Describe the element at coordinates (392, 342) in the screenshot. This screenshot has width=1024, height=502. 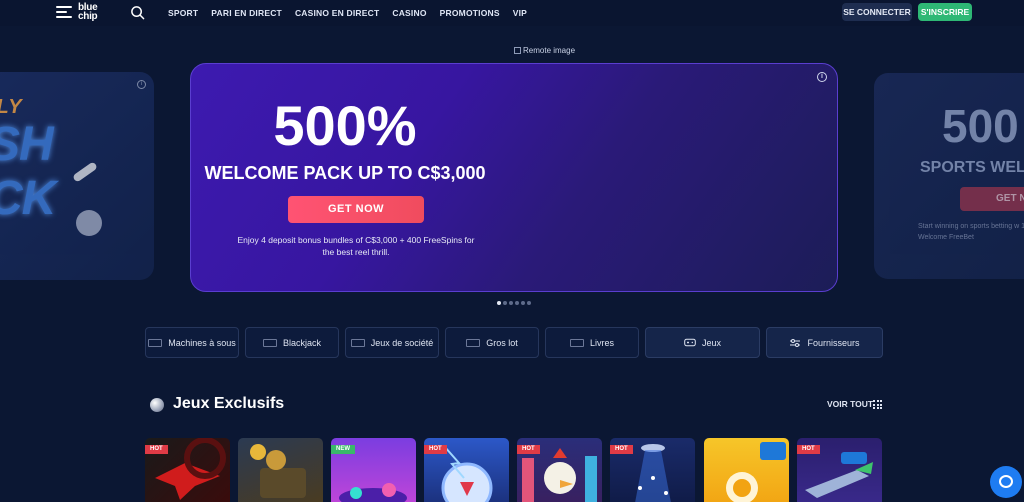
I see `category-jeux-de-societe: Jeux de société` at that location.